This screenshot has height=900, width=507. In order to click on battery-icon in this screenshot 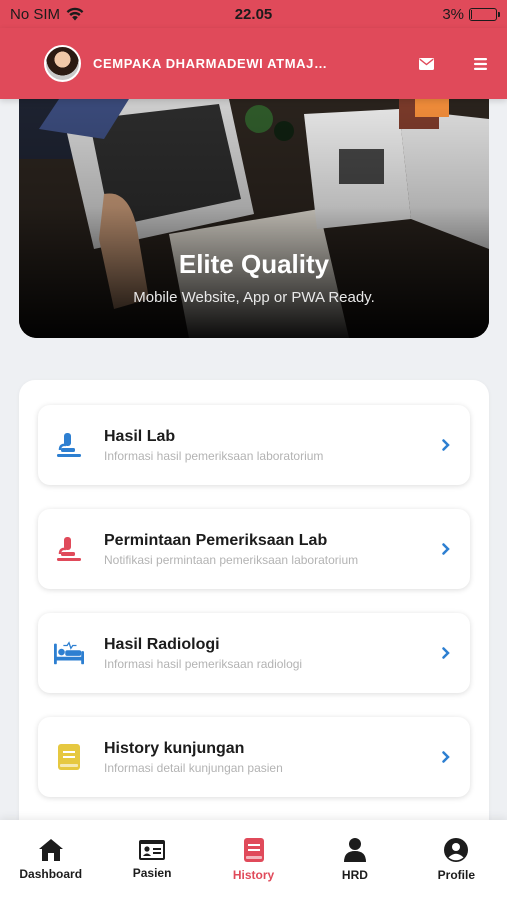, I will do `click(484, 14)`.